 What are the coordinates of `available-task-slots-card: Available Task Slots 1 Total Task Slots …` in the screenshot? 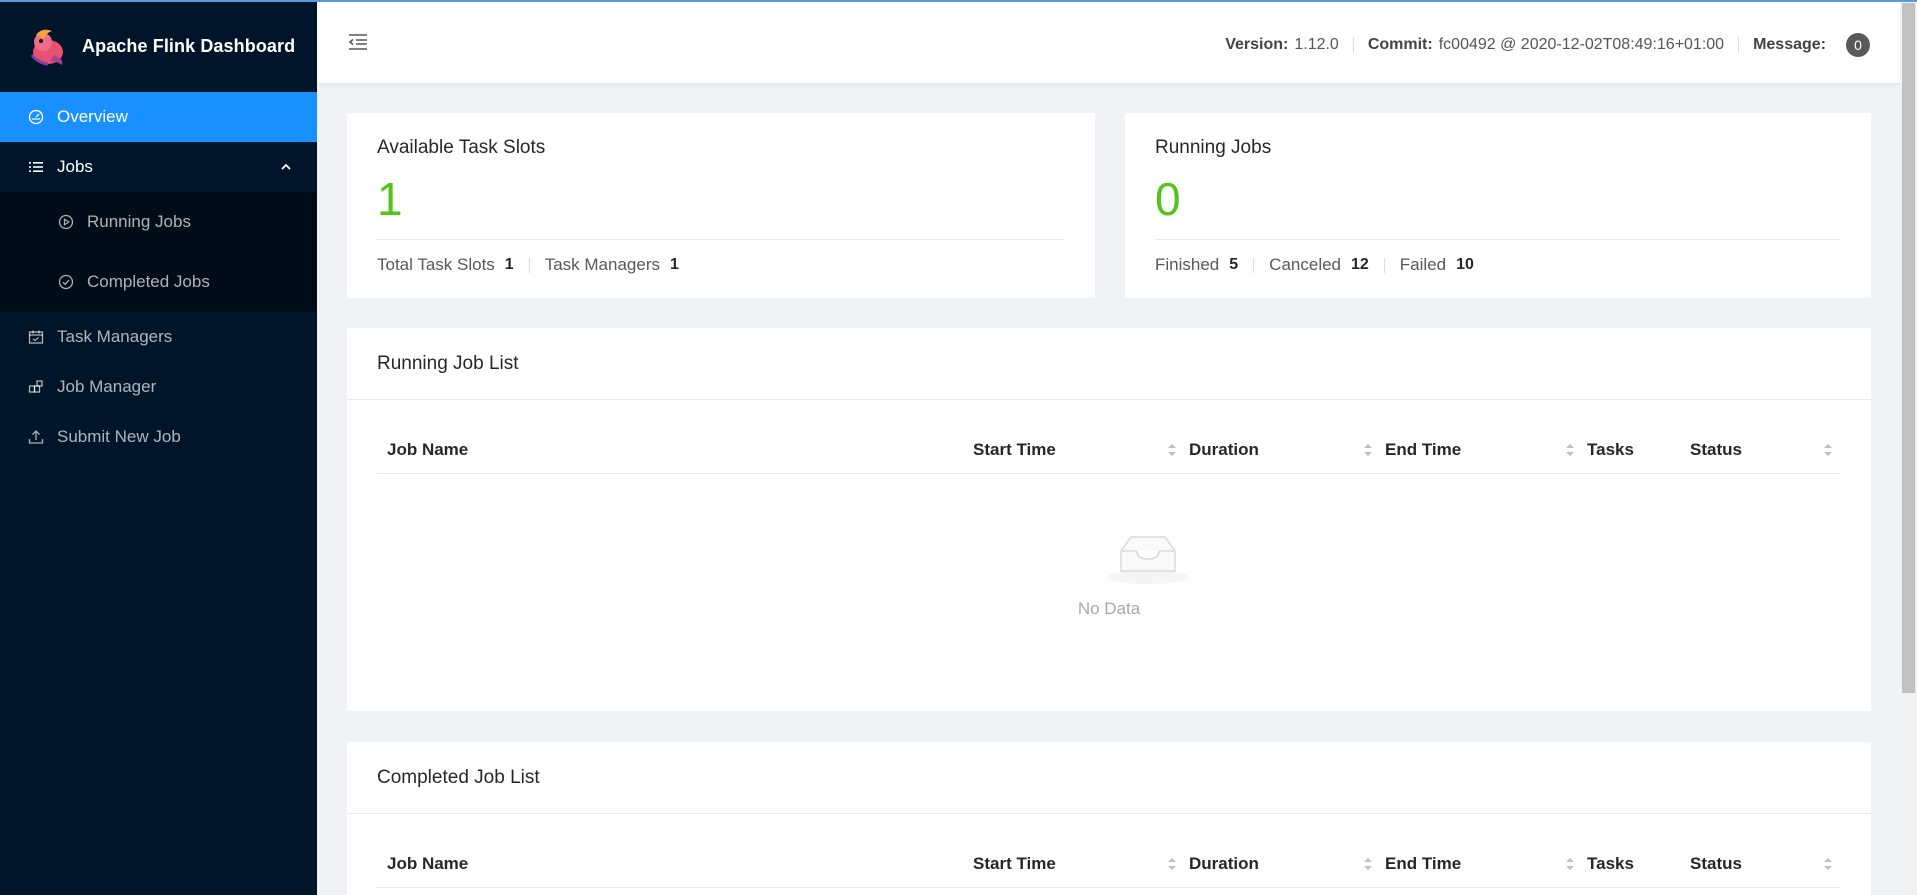 It's located at (721, 205).